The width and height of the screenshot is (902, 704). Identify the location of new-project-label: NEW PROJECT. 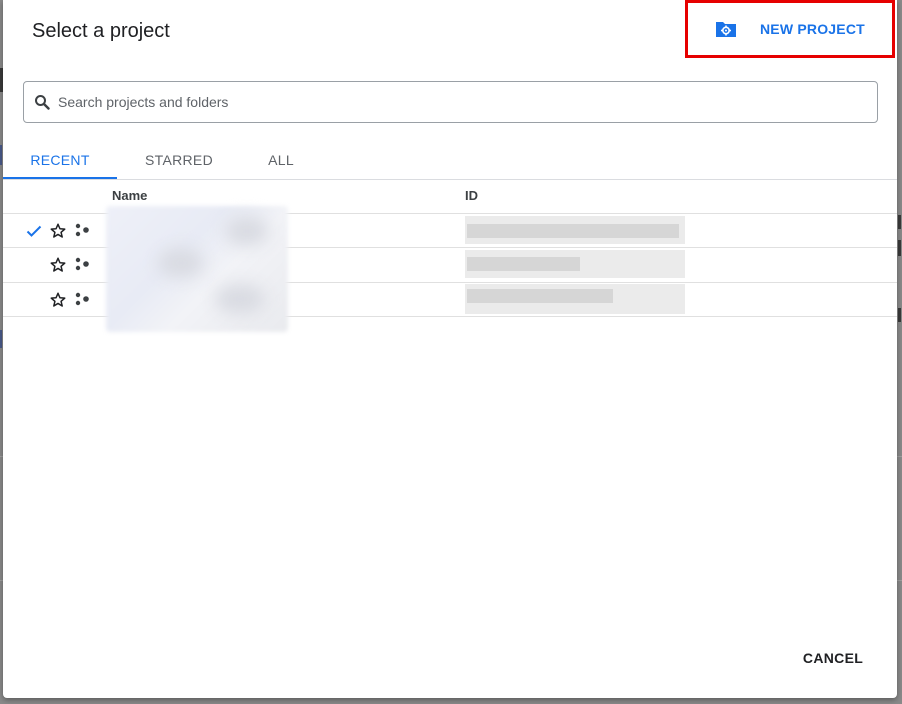
(812, 29).